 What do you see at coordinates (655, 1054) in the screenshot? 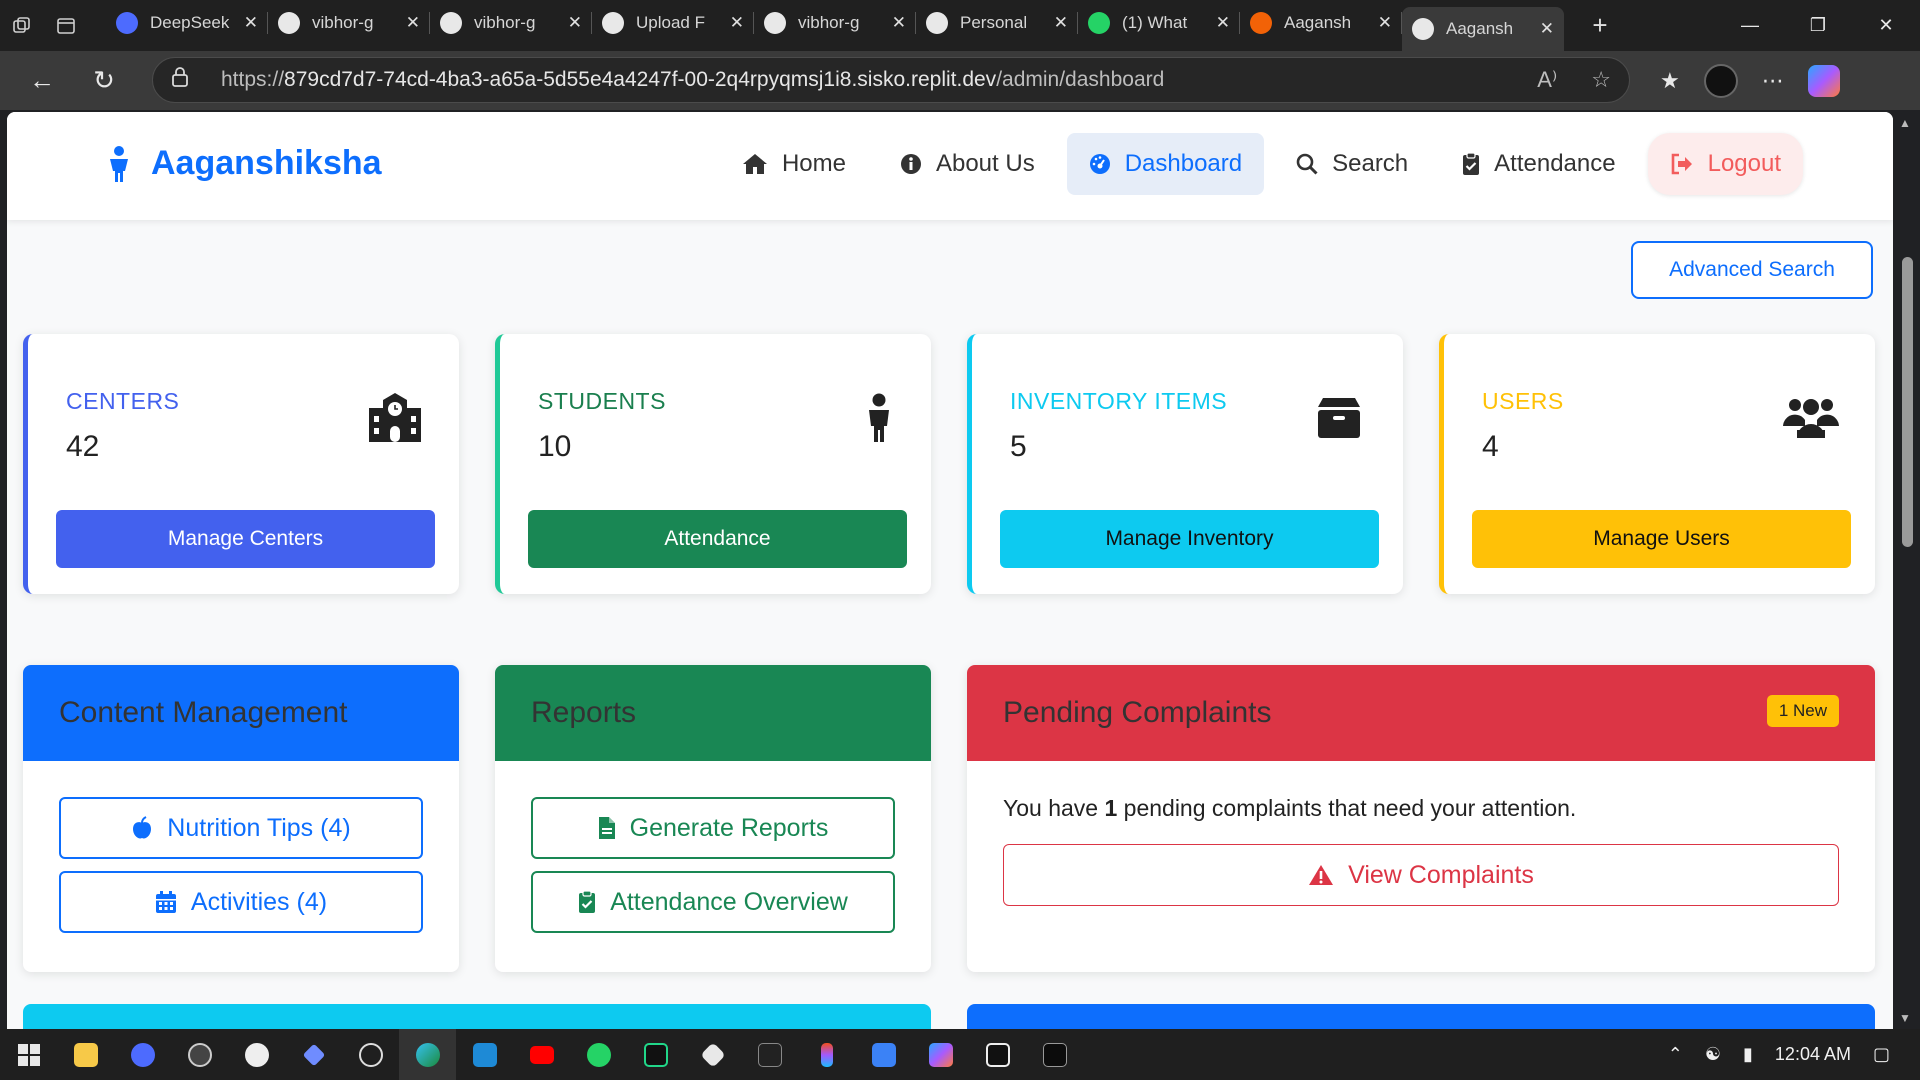
I see `pycharm-icon` at bounding box center [655, 1054].